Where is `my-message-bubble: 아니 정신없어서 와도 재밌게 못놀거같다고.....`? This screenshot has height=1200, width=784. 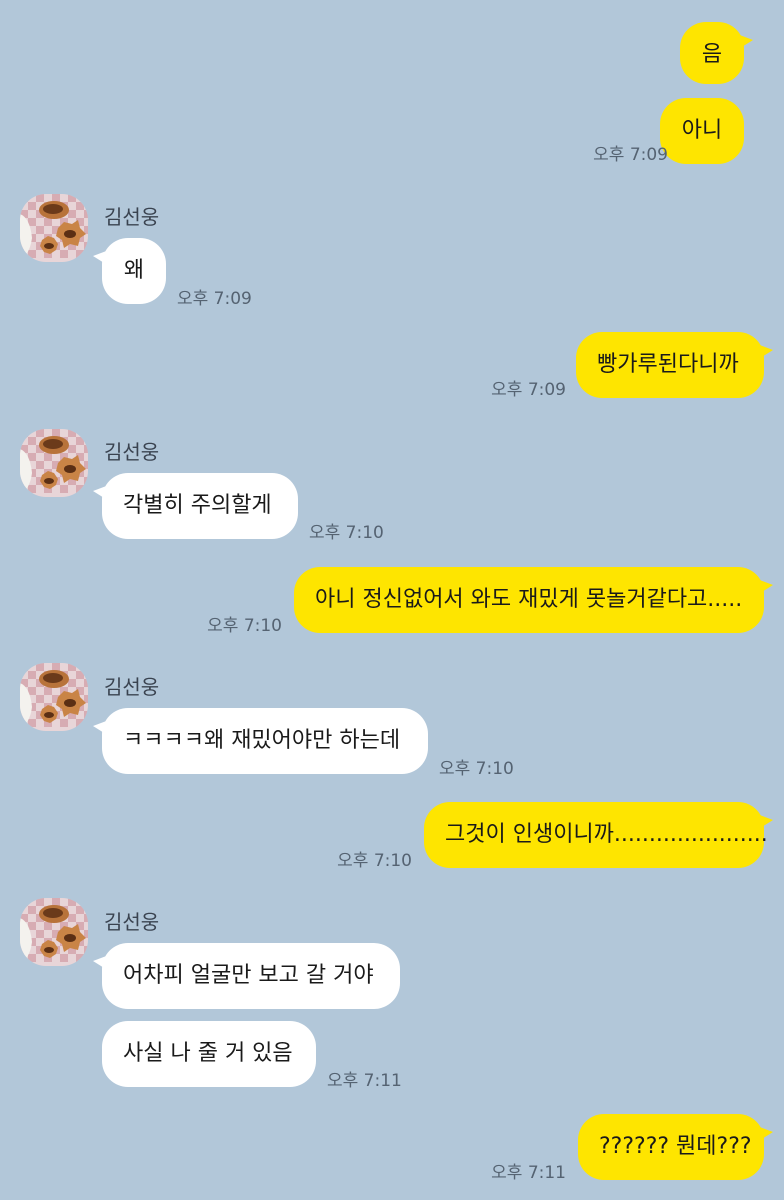
my-message-bubble: 아니 정신없어서 와도 재밌게 못놀거같다고..... is located at coordinates (533, 600).